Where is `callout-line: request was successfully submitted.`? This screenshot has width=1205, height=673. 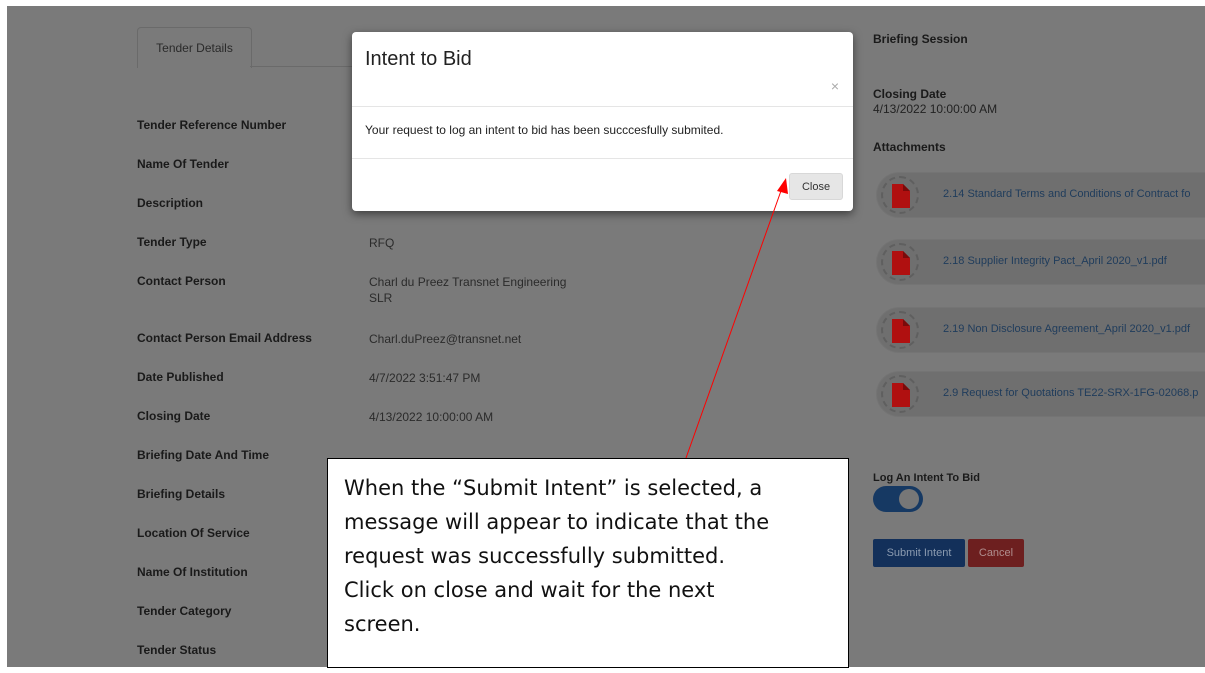
callout-line: request was successfully submitted. is located at coordinates (535, 556).